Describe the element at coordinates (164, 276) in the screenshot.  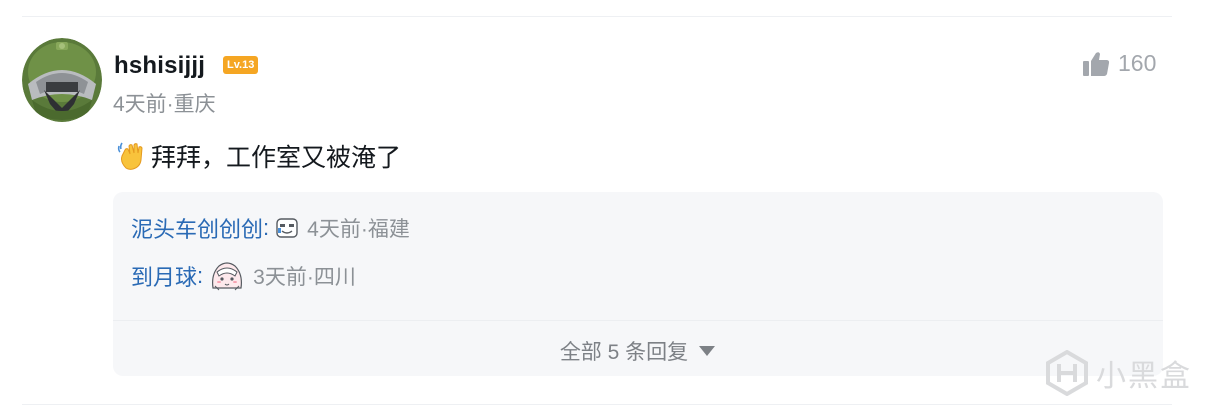
I see `reply-author: 到月球` at that location.